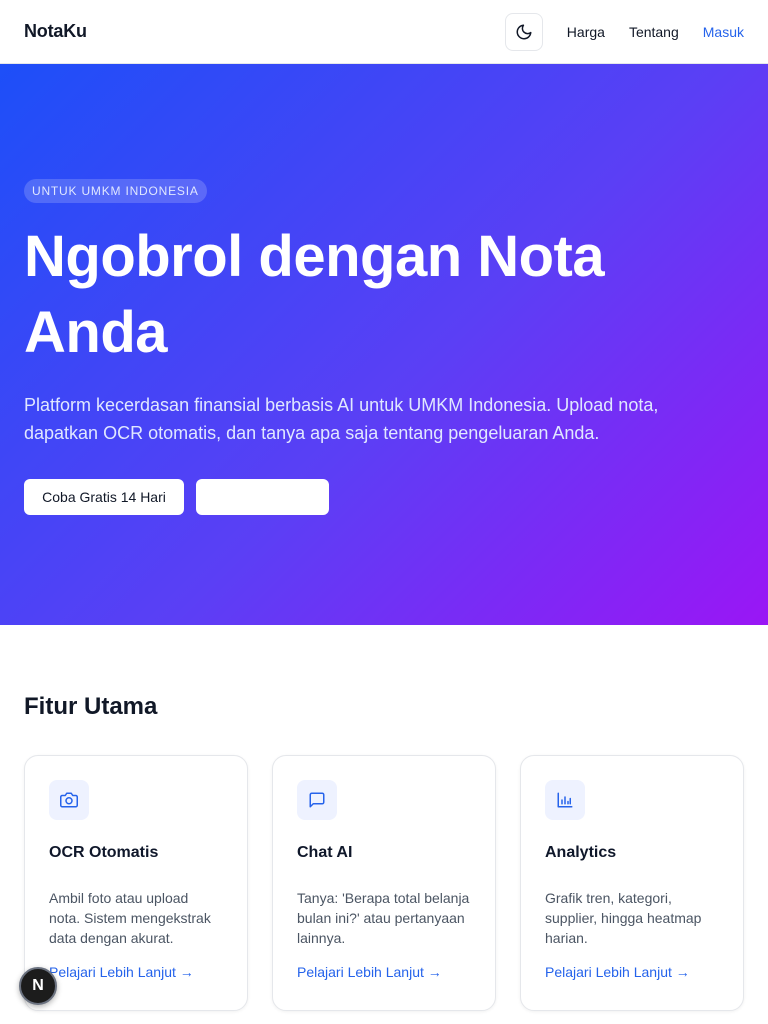 This screenshot has width=768, height=1024. I want to click on nav-link-masuk: Masuk, so click(723, 32).